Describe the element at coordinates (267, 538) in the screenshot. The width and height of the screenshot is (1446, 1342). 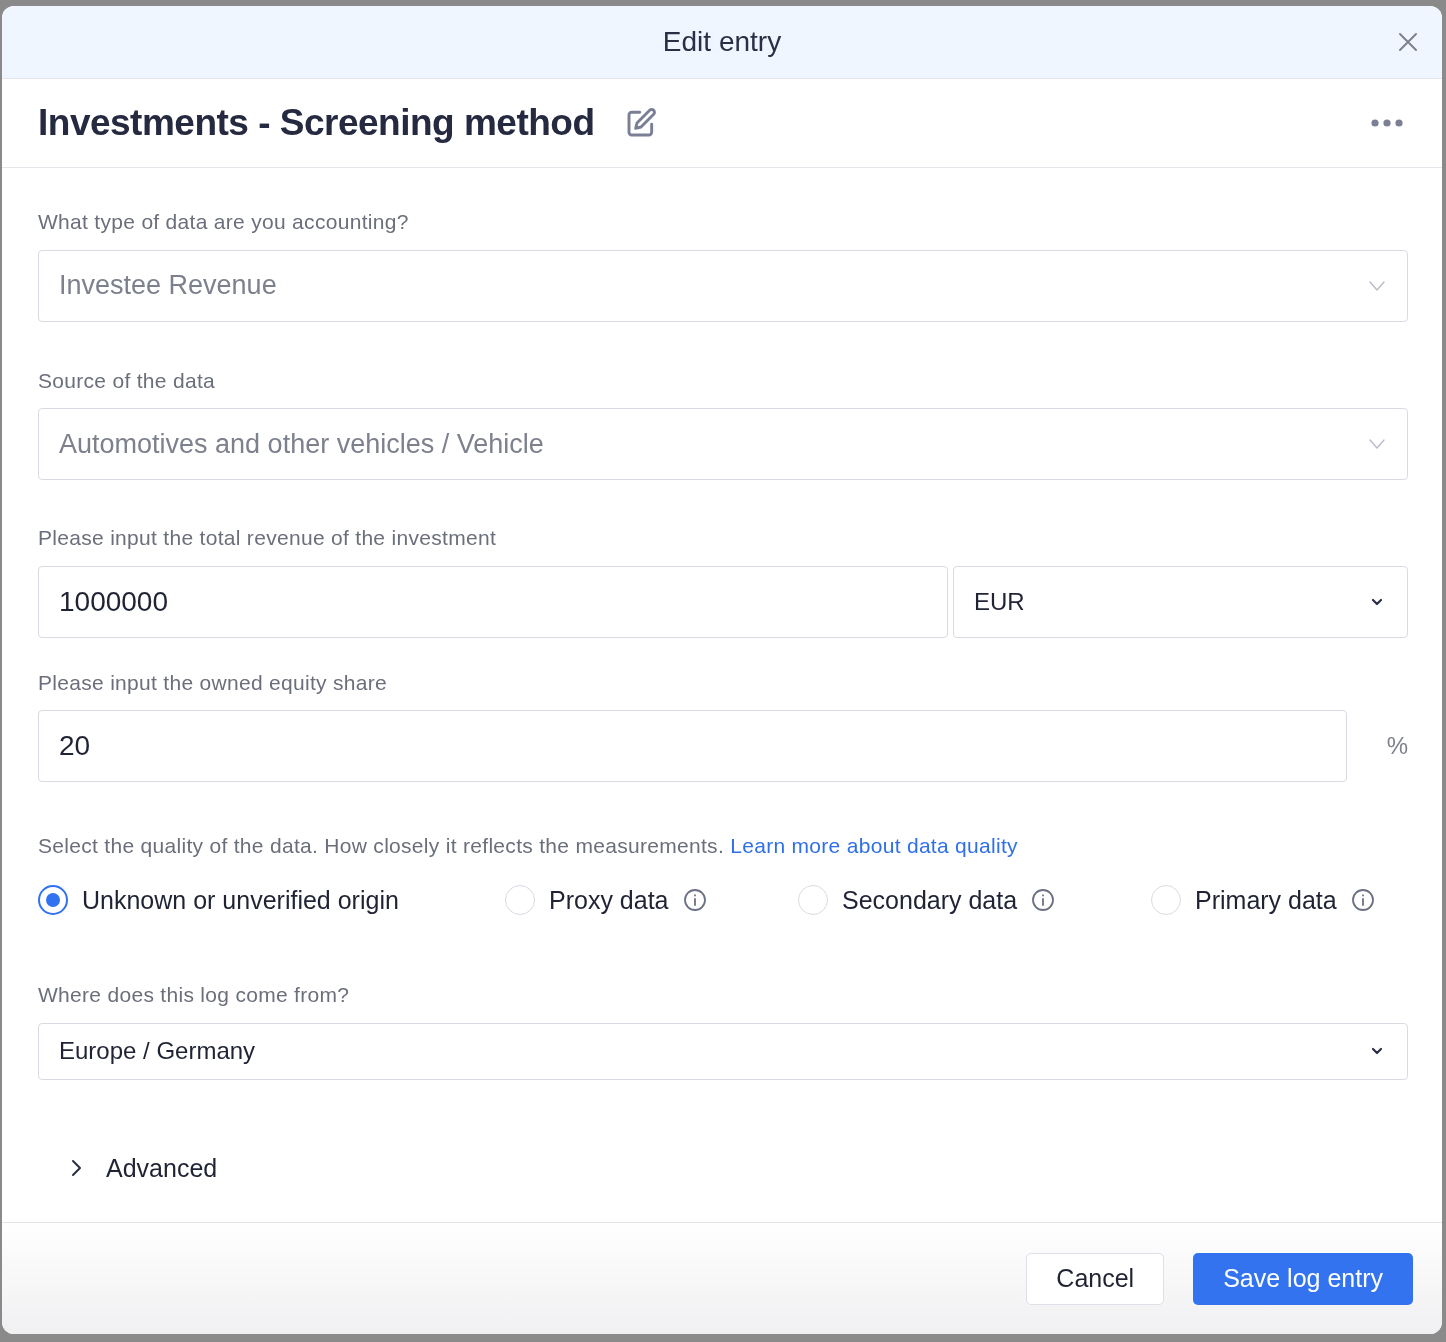
I see `field-label: Please input the total revenue of the investment` at that location.